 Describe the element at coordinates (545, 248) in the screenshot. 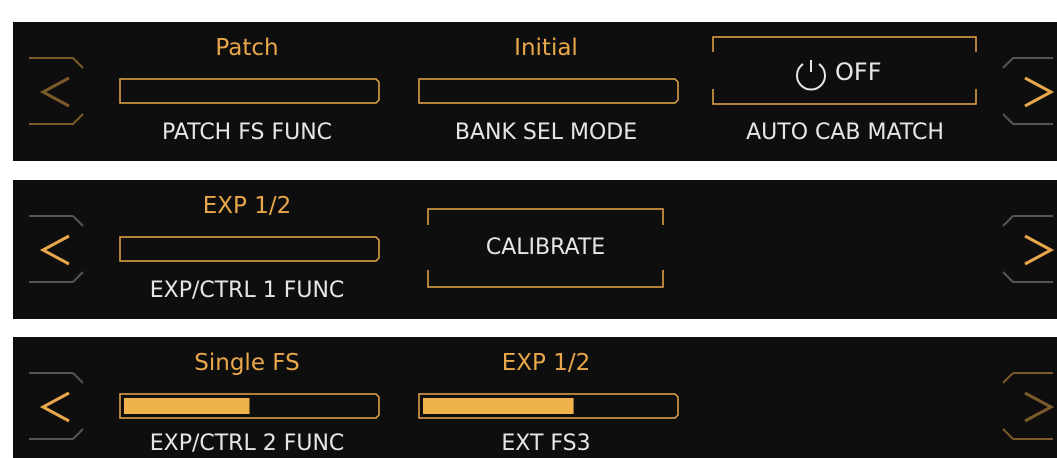

I see `calibrate-button: CALIBRATE` at that location.